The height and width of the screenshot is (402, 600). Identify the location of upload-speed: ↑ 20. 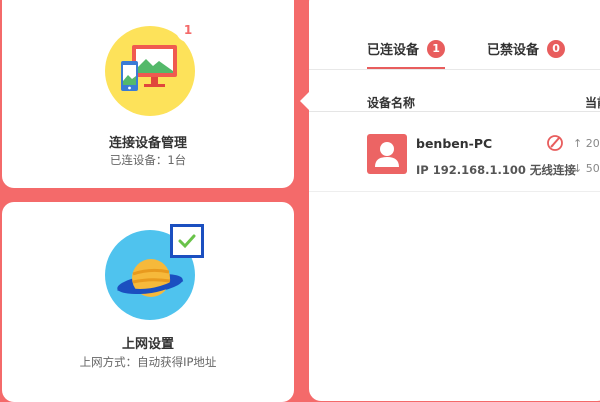
(586, 143).